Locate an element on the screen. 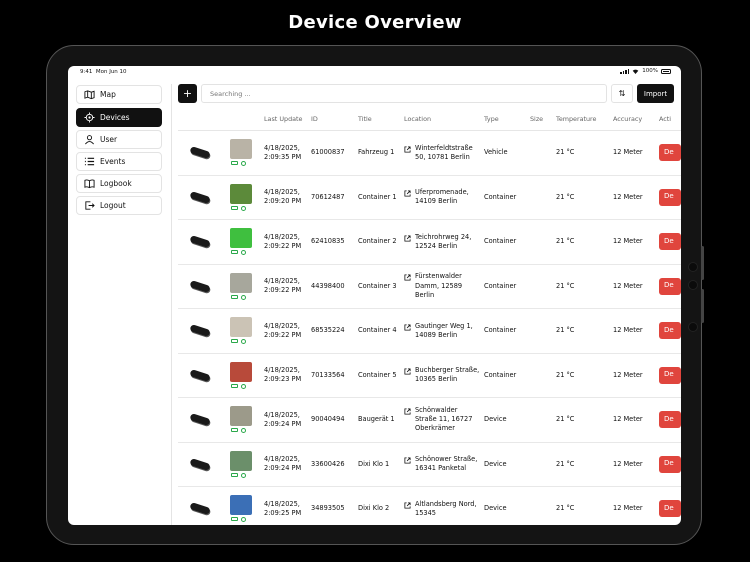 The image size is (750, 562). header-location: Location is located at coordinates (441, 119).